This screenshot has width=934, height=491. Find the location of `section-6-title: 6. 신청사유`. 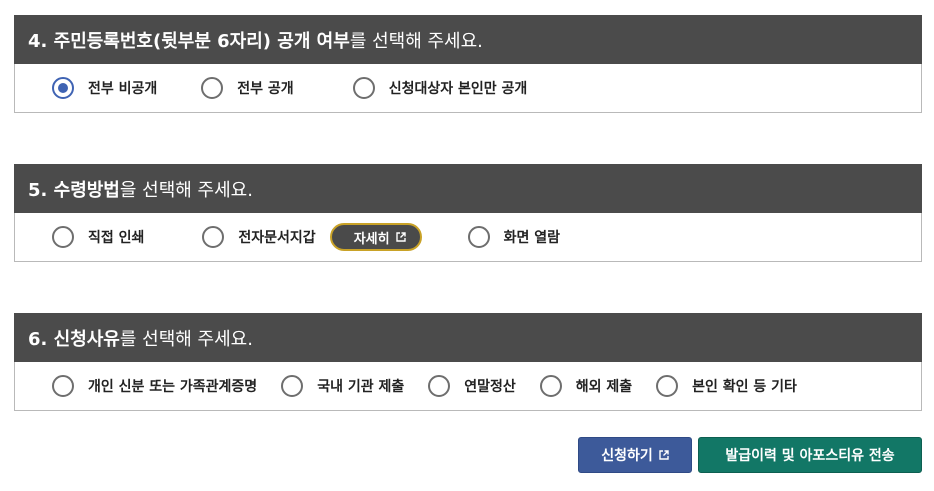

section-6-title: 6. 신청사유 is located at coordinates (74, 339).